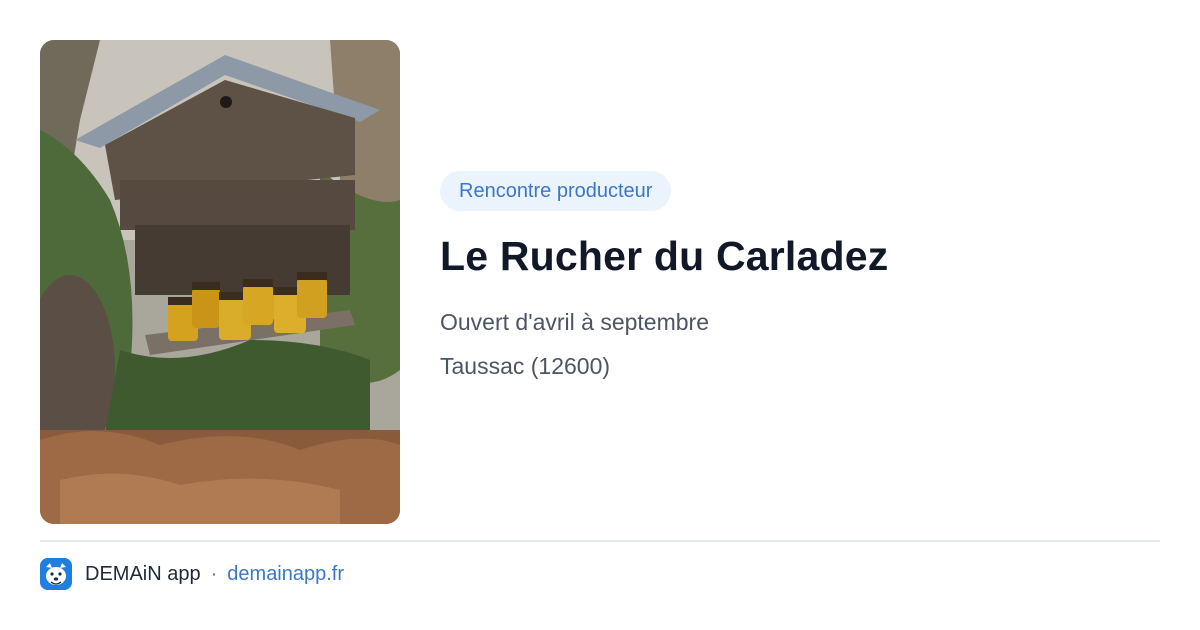 Image resolution: width=1200 pixels, height=630 pixels. I want to click on footer: DEMAiN app · demainapp.fr, so click(192, 574).